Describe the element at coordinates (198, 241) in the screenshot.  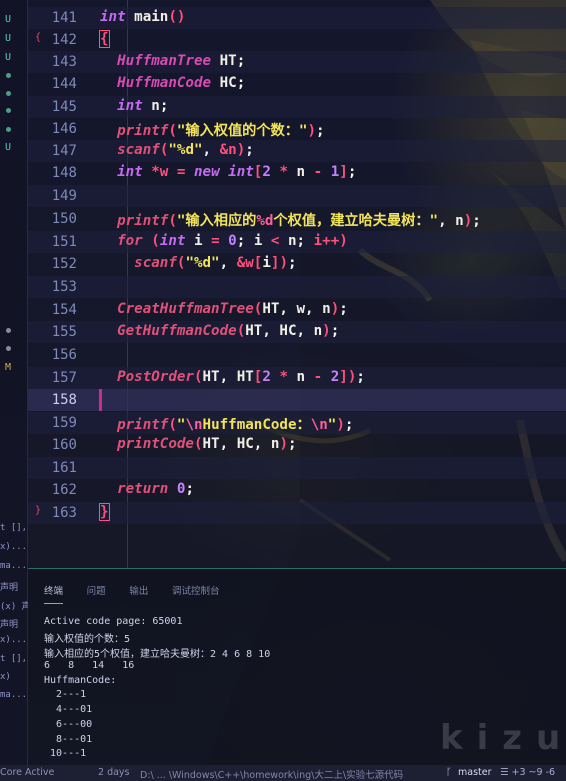
I see `identifier: i` at that location.